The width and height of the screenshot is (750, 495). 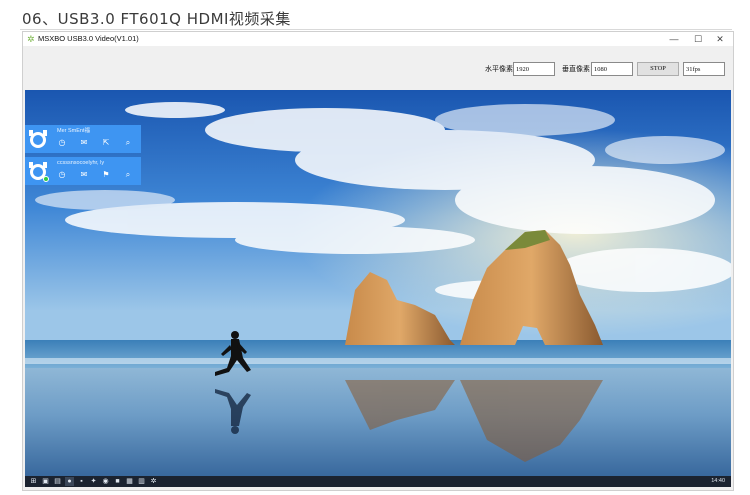 I want to click on explorer-icon: ▤, so click(x=57, y=481).